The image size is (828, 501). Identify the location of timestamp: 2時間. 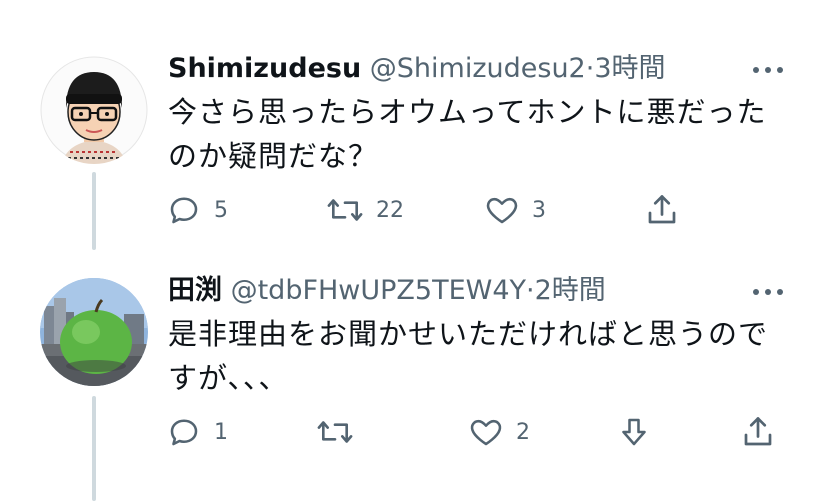
(570, 290).